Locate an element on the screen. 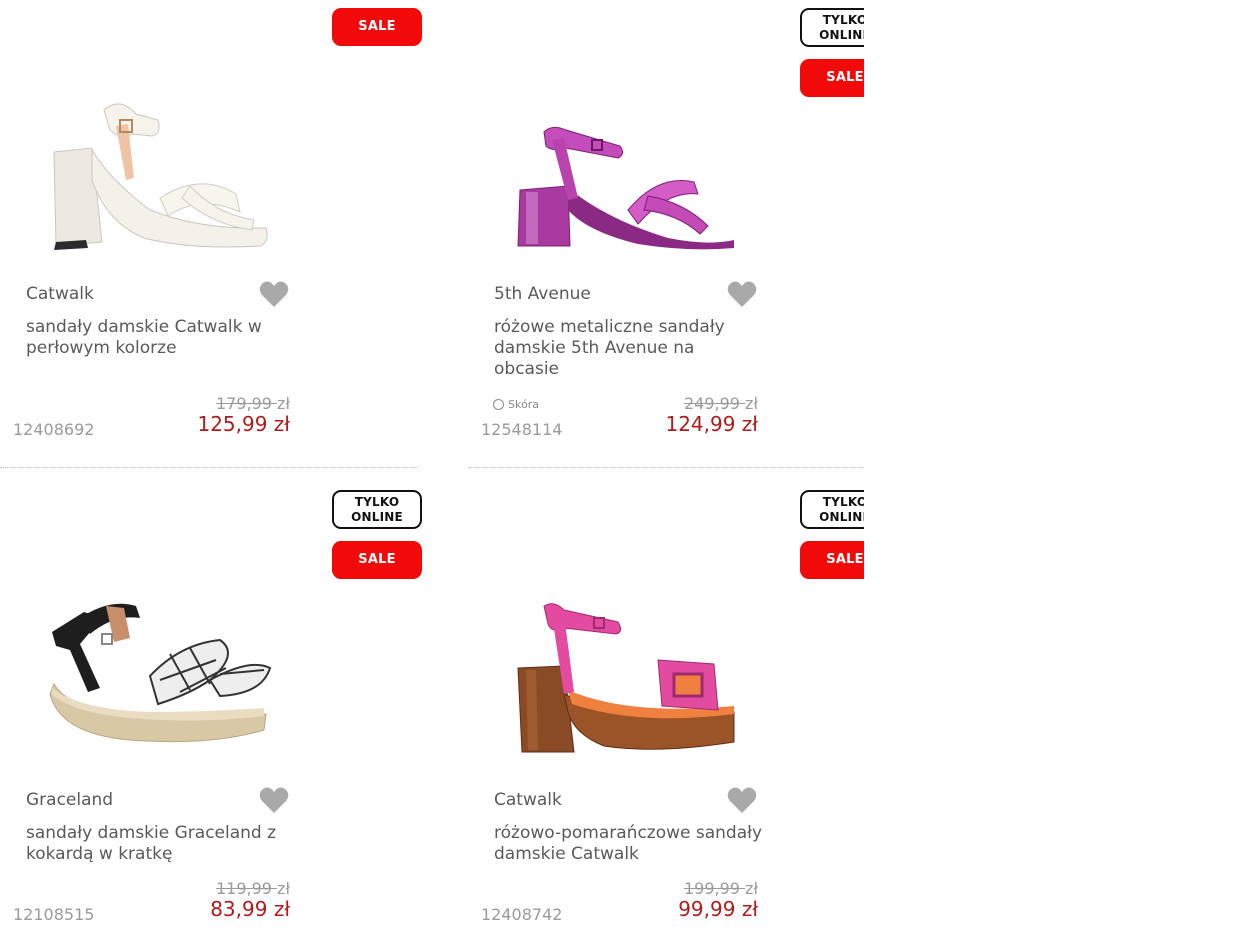 The image size is (1250, 942). material-label: Skóra is located at coordinates (523, 404).